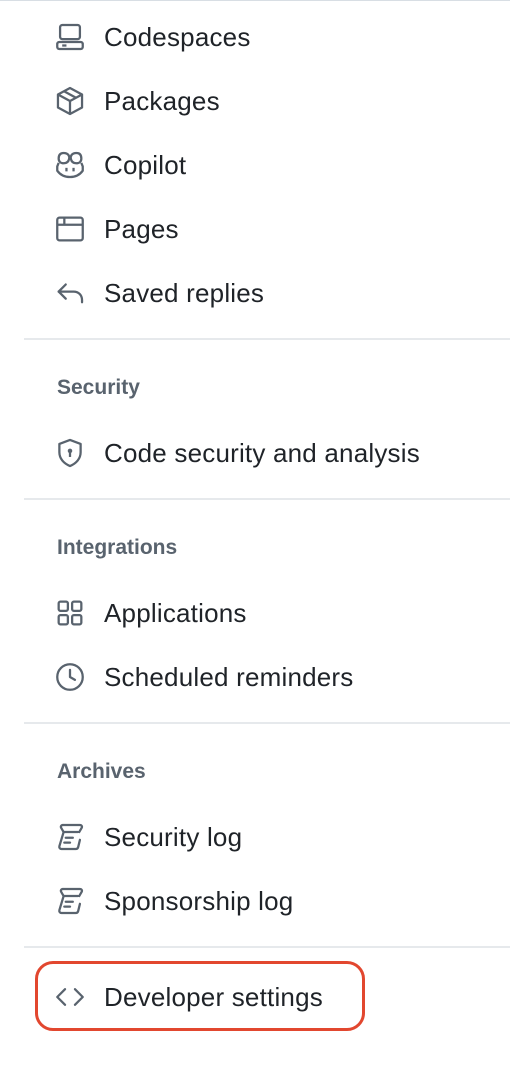  I want to click on sidebar-item-saved-replies: Saved replies, so click(262, 293).